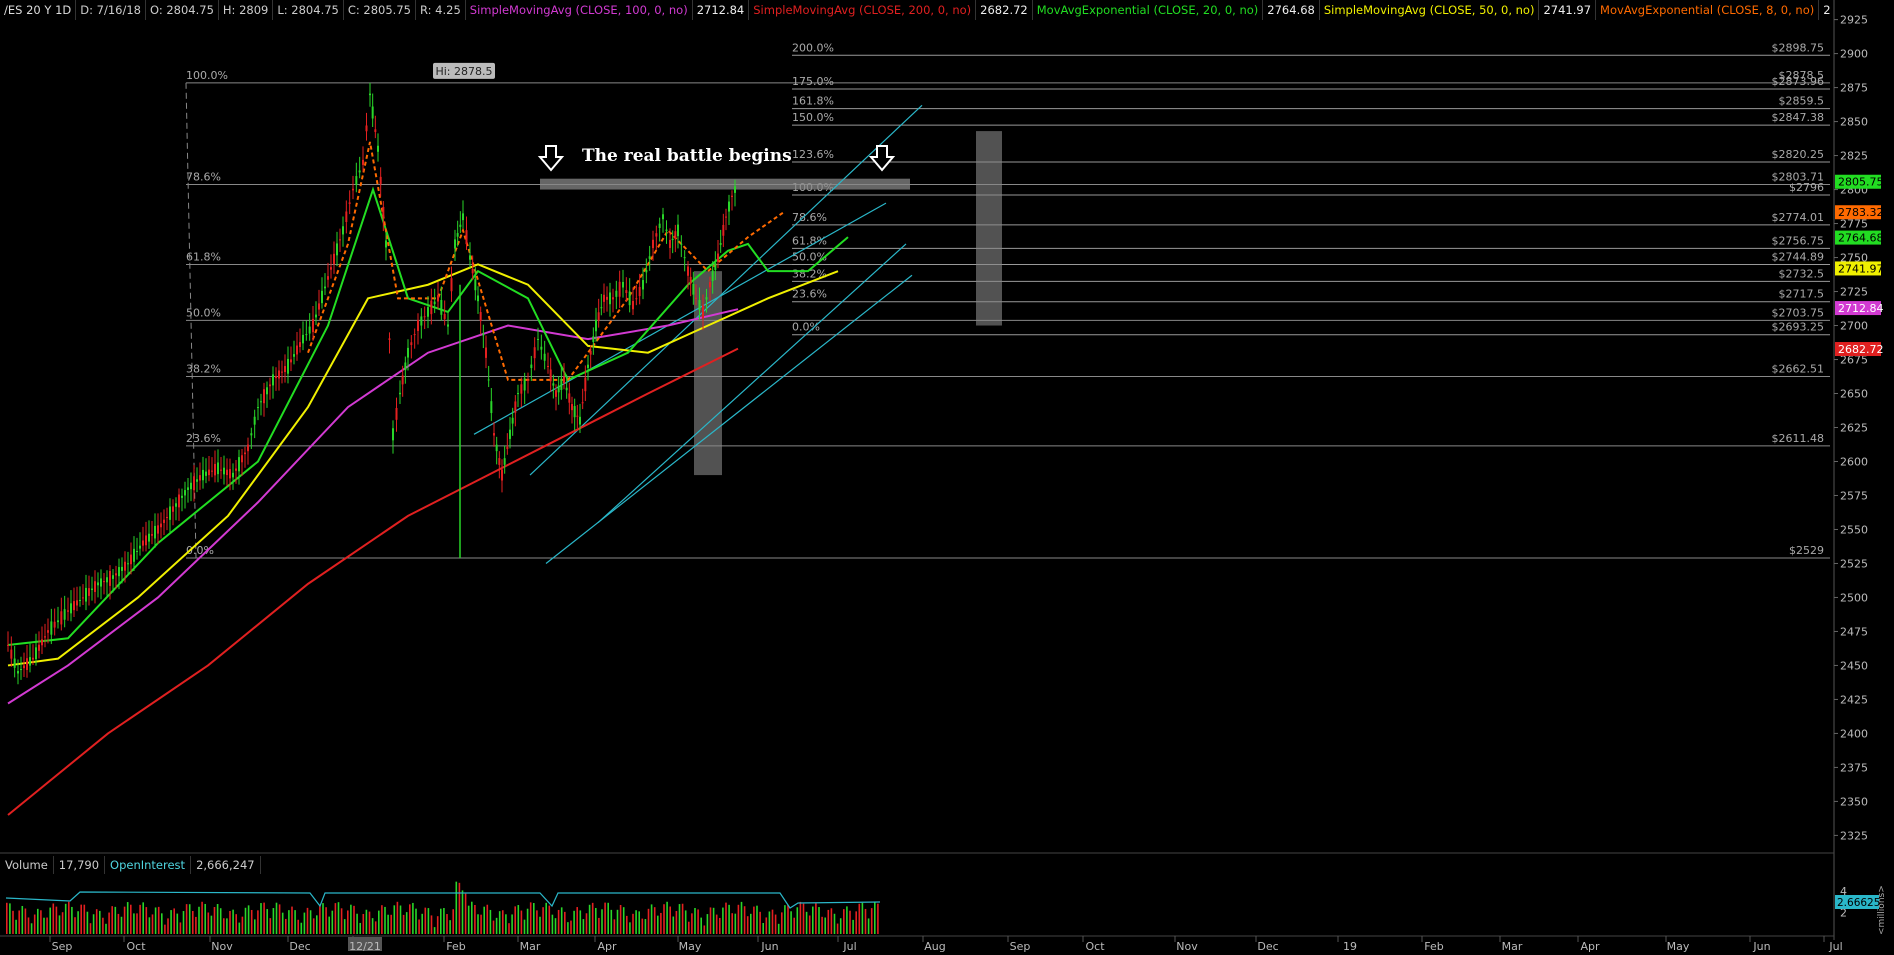  What do you see at coordinates (1798, 117) in the screenshot?
I see `fib-extension-price: $2847.38` at bounding box center [1798, 117].